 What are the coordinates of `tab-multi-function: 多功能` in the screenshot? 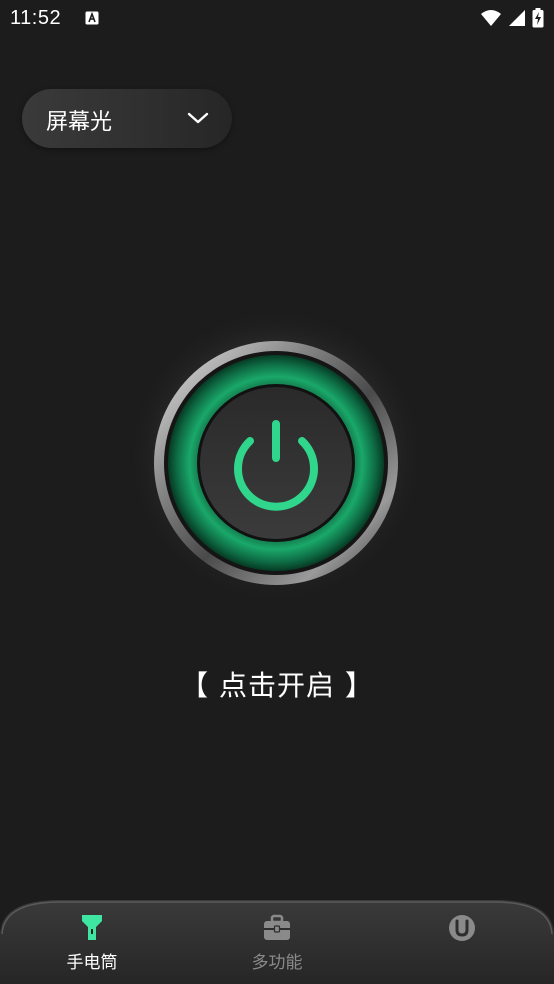 It's located at (277, 940).